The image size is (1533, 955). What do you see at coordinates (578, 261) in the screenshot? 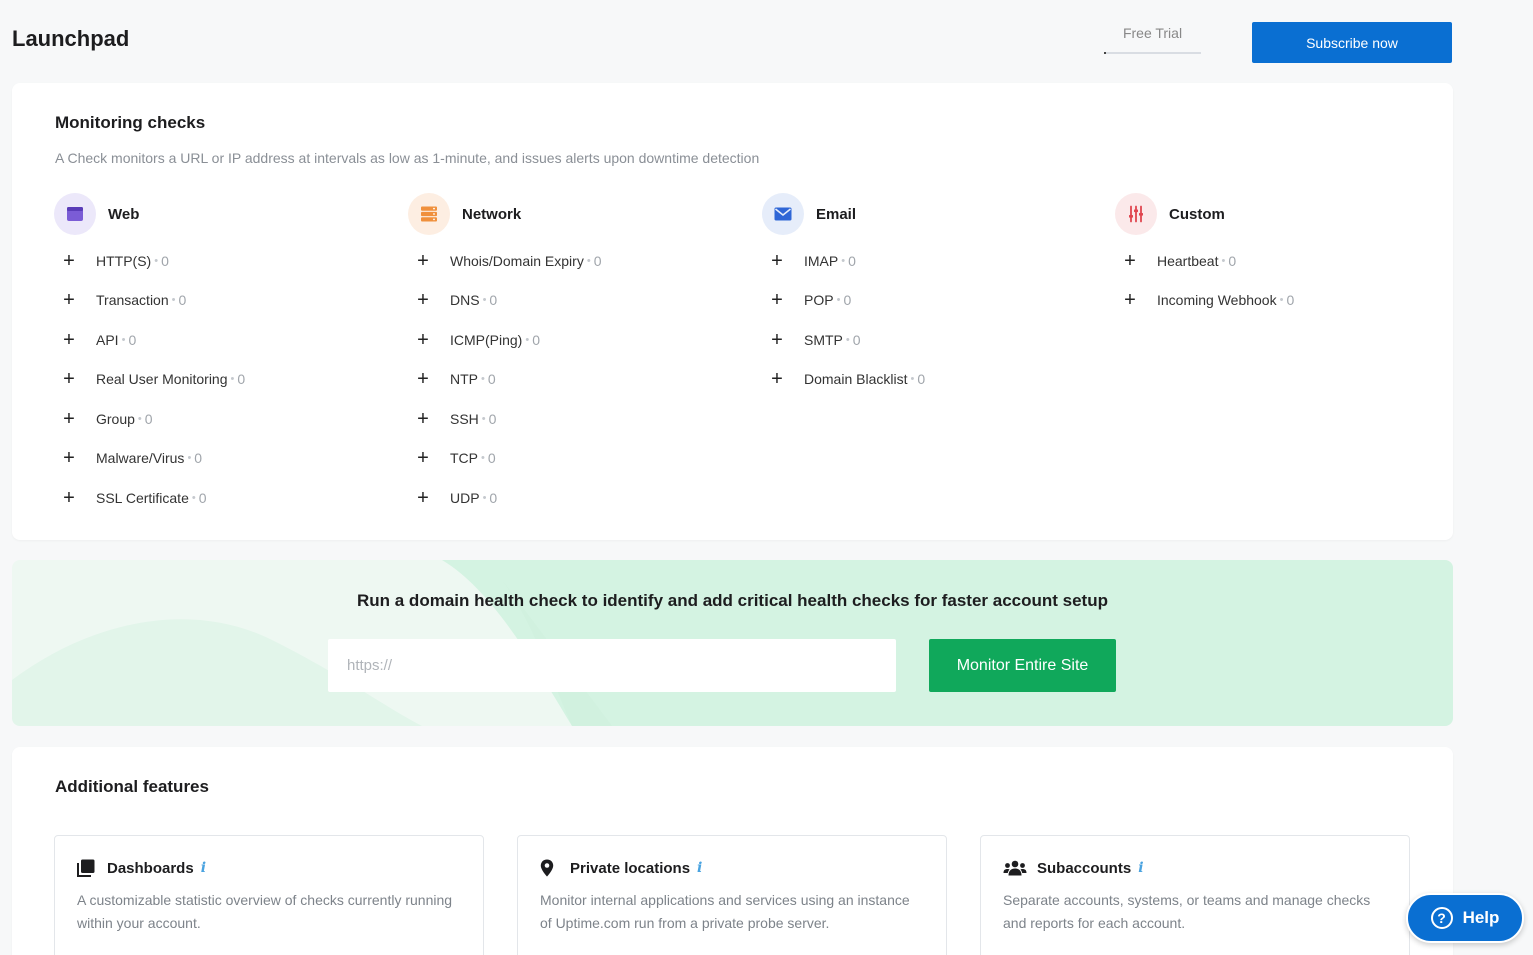
I see `add-check-whois: + Whois/Domain Expiry • 0` at bounding box center [578, 261].